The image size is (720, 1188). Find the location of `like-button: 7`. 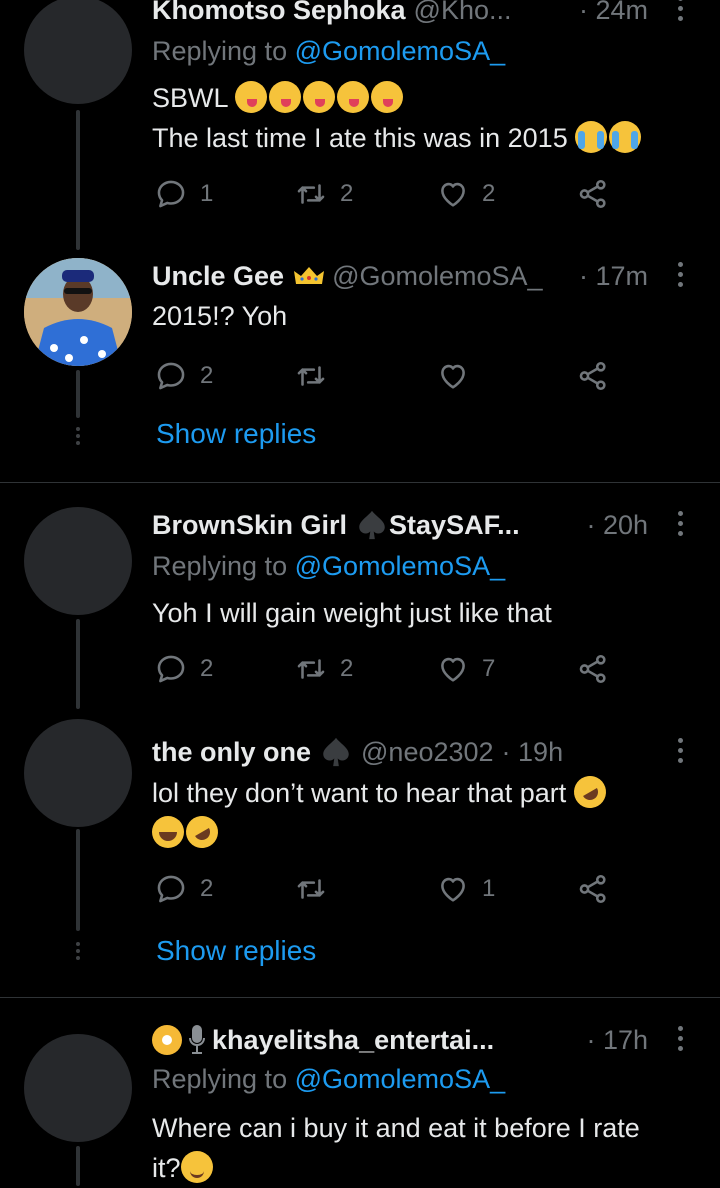

like-button: 7 is located at coordinates (465, 669).